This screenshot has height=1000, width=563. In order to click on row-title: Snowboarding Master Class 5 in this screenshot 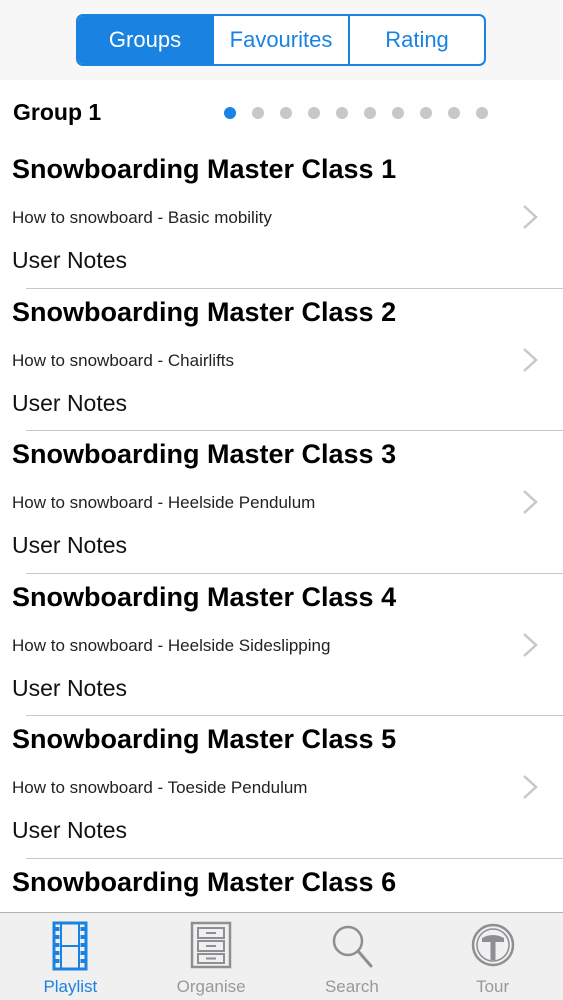, I will do `click(204, 739)`.